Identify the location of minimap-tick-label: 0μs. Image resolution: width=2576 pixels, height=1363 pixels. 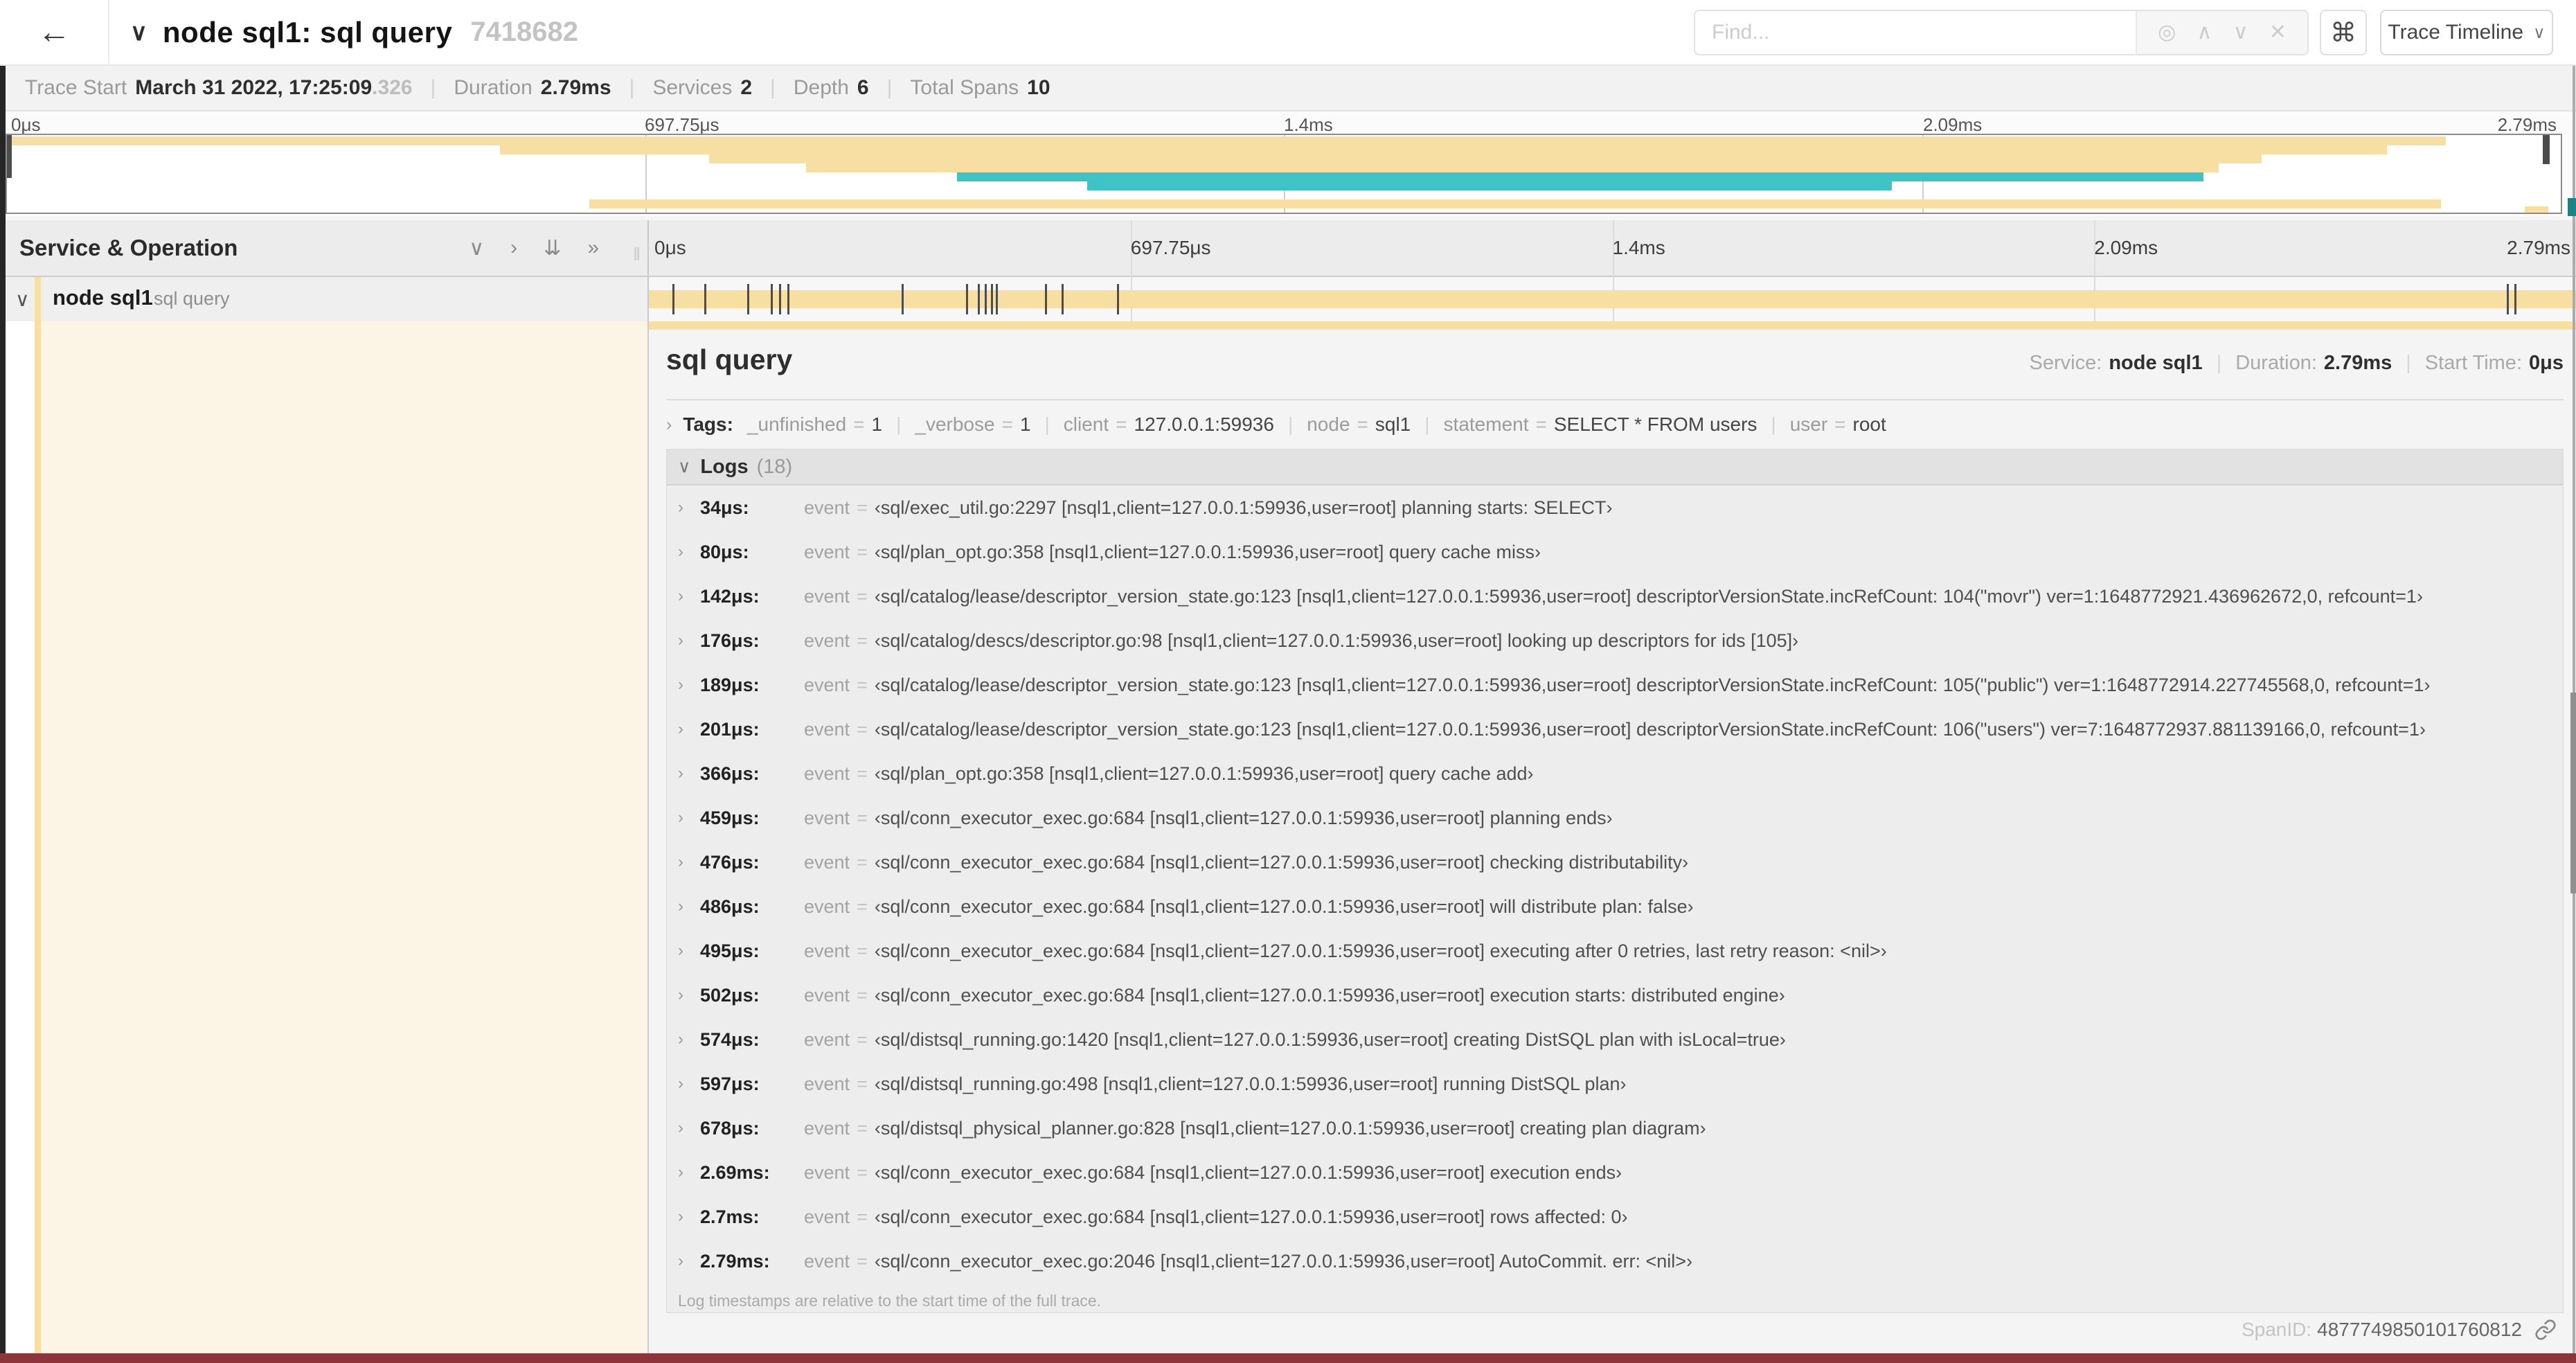
(26, 124).